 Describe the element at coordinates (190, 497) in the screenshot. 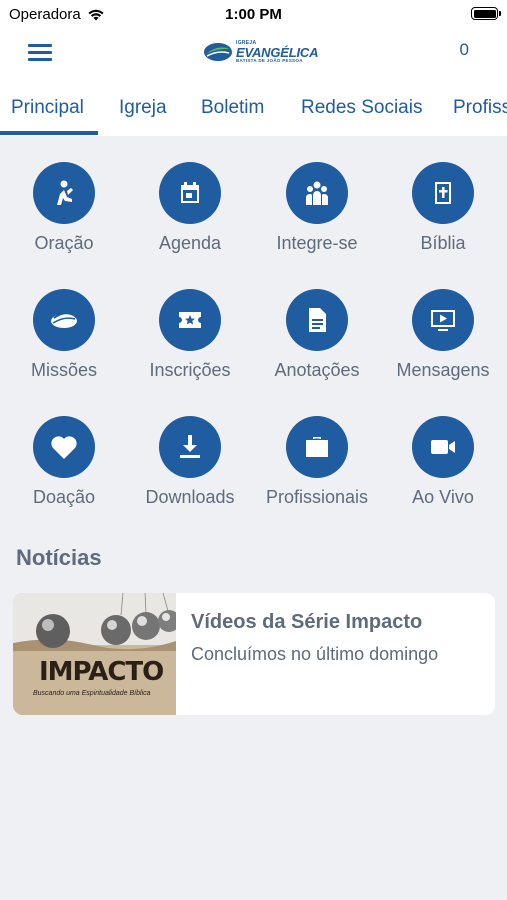

I see `grid-label: Downloads` at that location.